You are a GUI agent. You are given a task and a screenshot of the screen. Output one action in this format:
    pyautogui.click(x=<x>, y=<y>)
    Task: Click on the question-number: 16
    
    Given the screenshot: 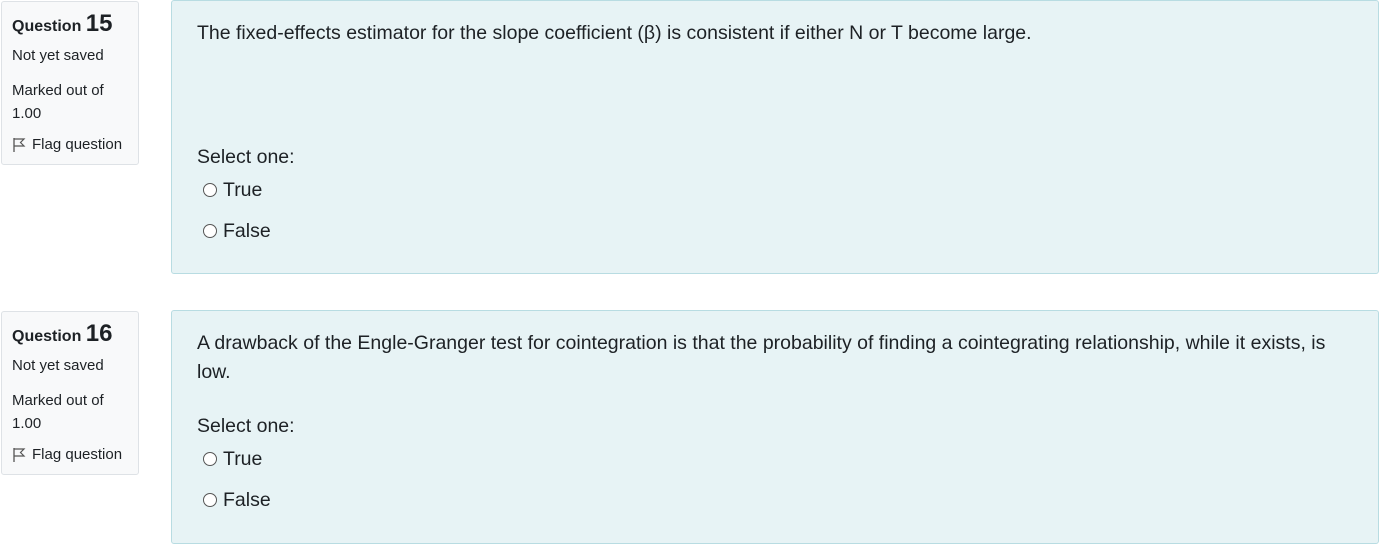 What is the action you would take?
    pyautogui.click(x=99, y=333)
    